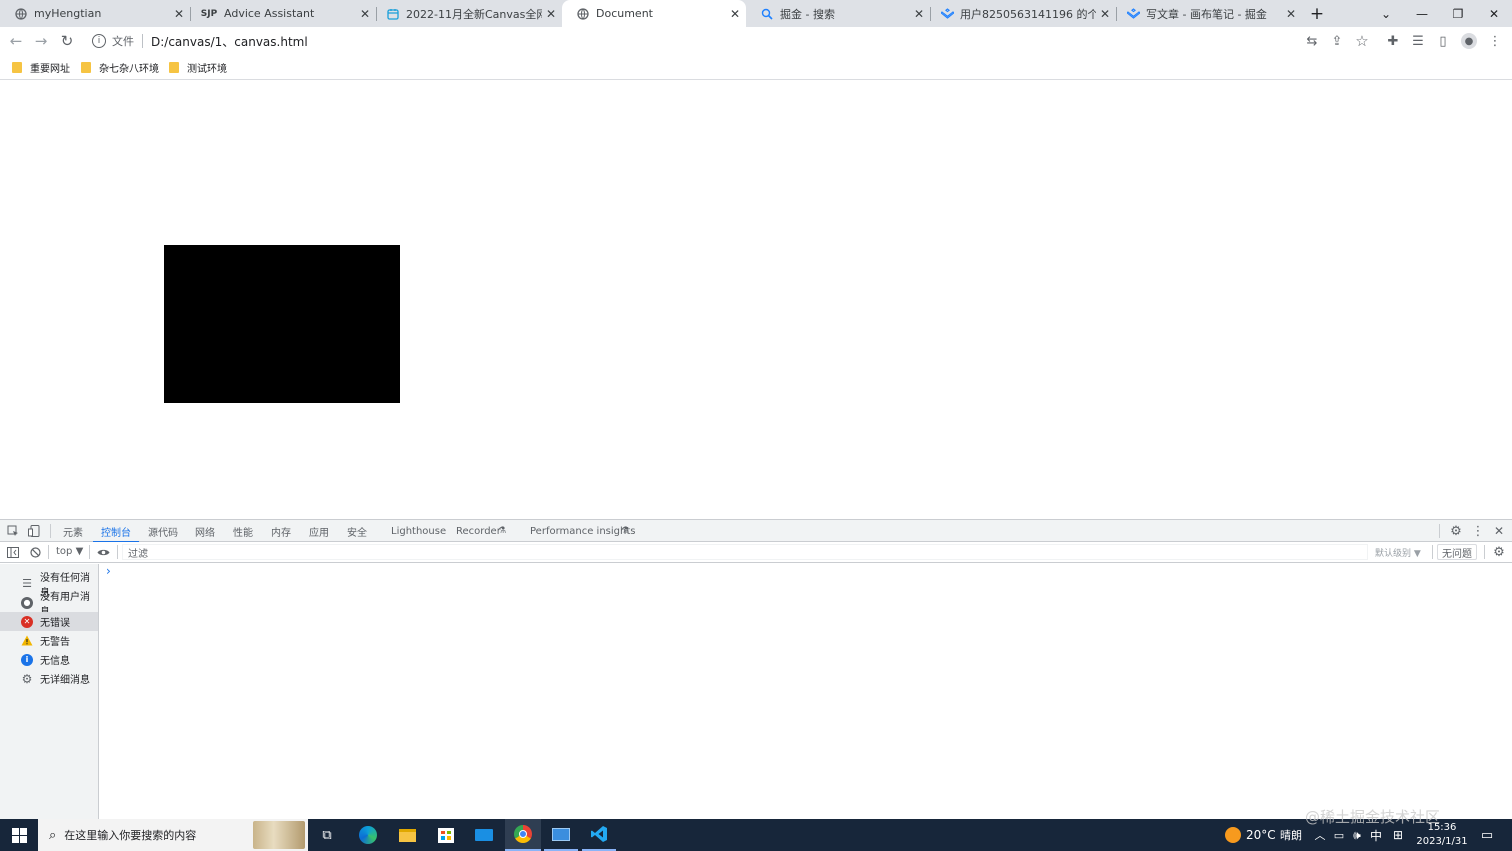 This screenshot has width=1512, height=851. I want to click on console-prompt: ›, so click(108, 571).